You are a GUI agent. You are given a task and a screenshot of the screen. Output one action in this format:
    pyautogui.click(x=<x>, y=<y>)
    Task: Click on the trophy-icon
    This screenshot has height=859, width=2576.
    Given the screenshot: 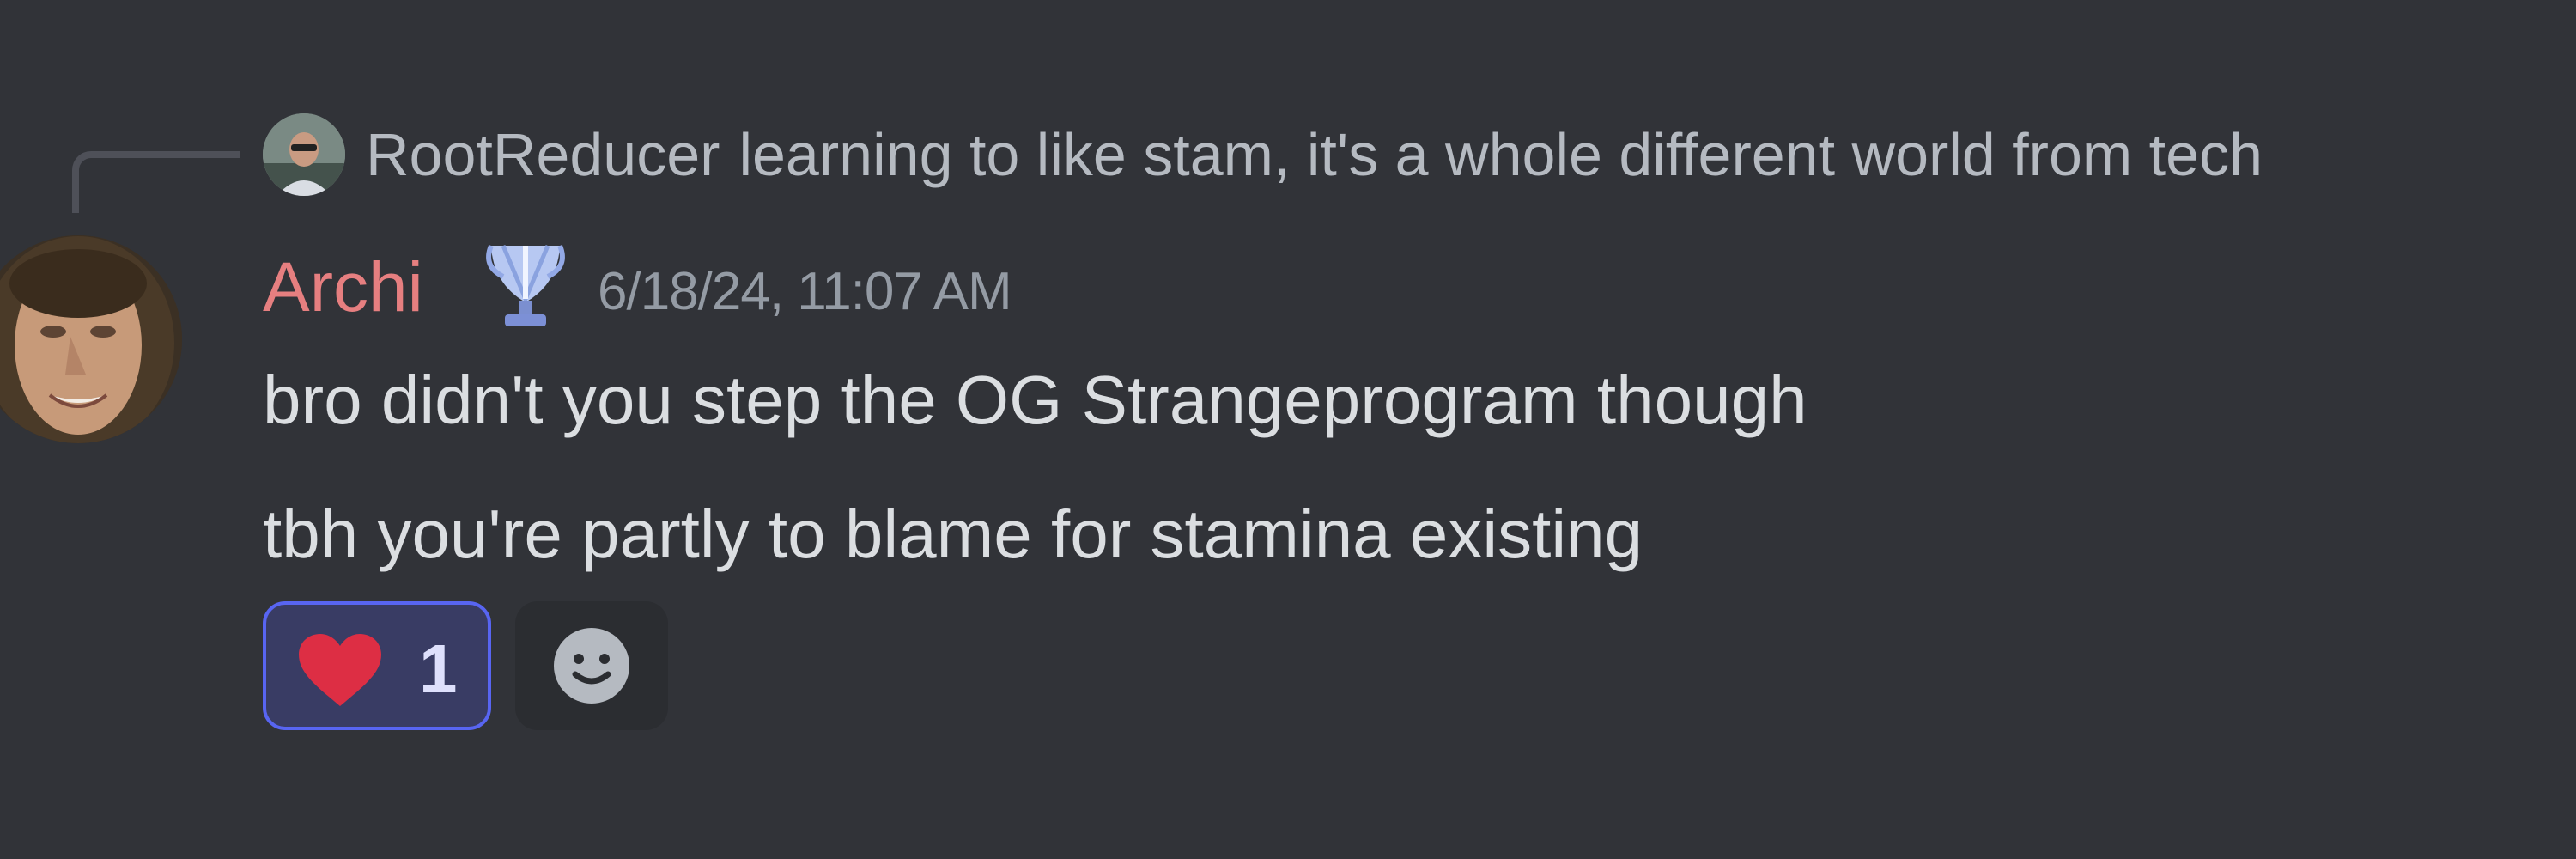 What is the action you would take?
    pyautogui.click(x=525, y=287)
    